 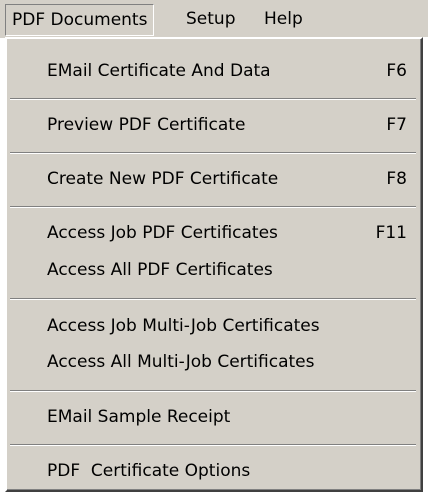 What do you see at coordinates (159, 71) in the screenshot?
I see `menu-item-label: EMail Certificate And Data` at bounding box center [159, 71].